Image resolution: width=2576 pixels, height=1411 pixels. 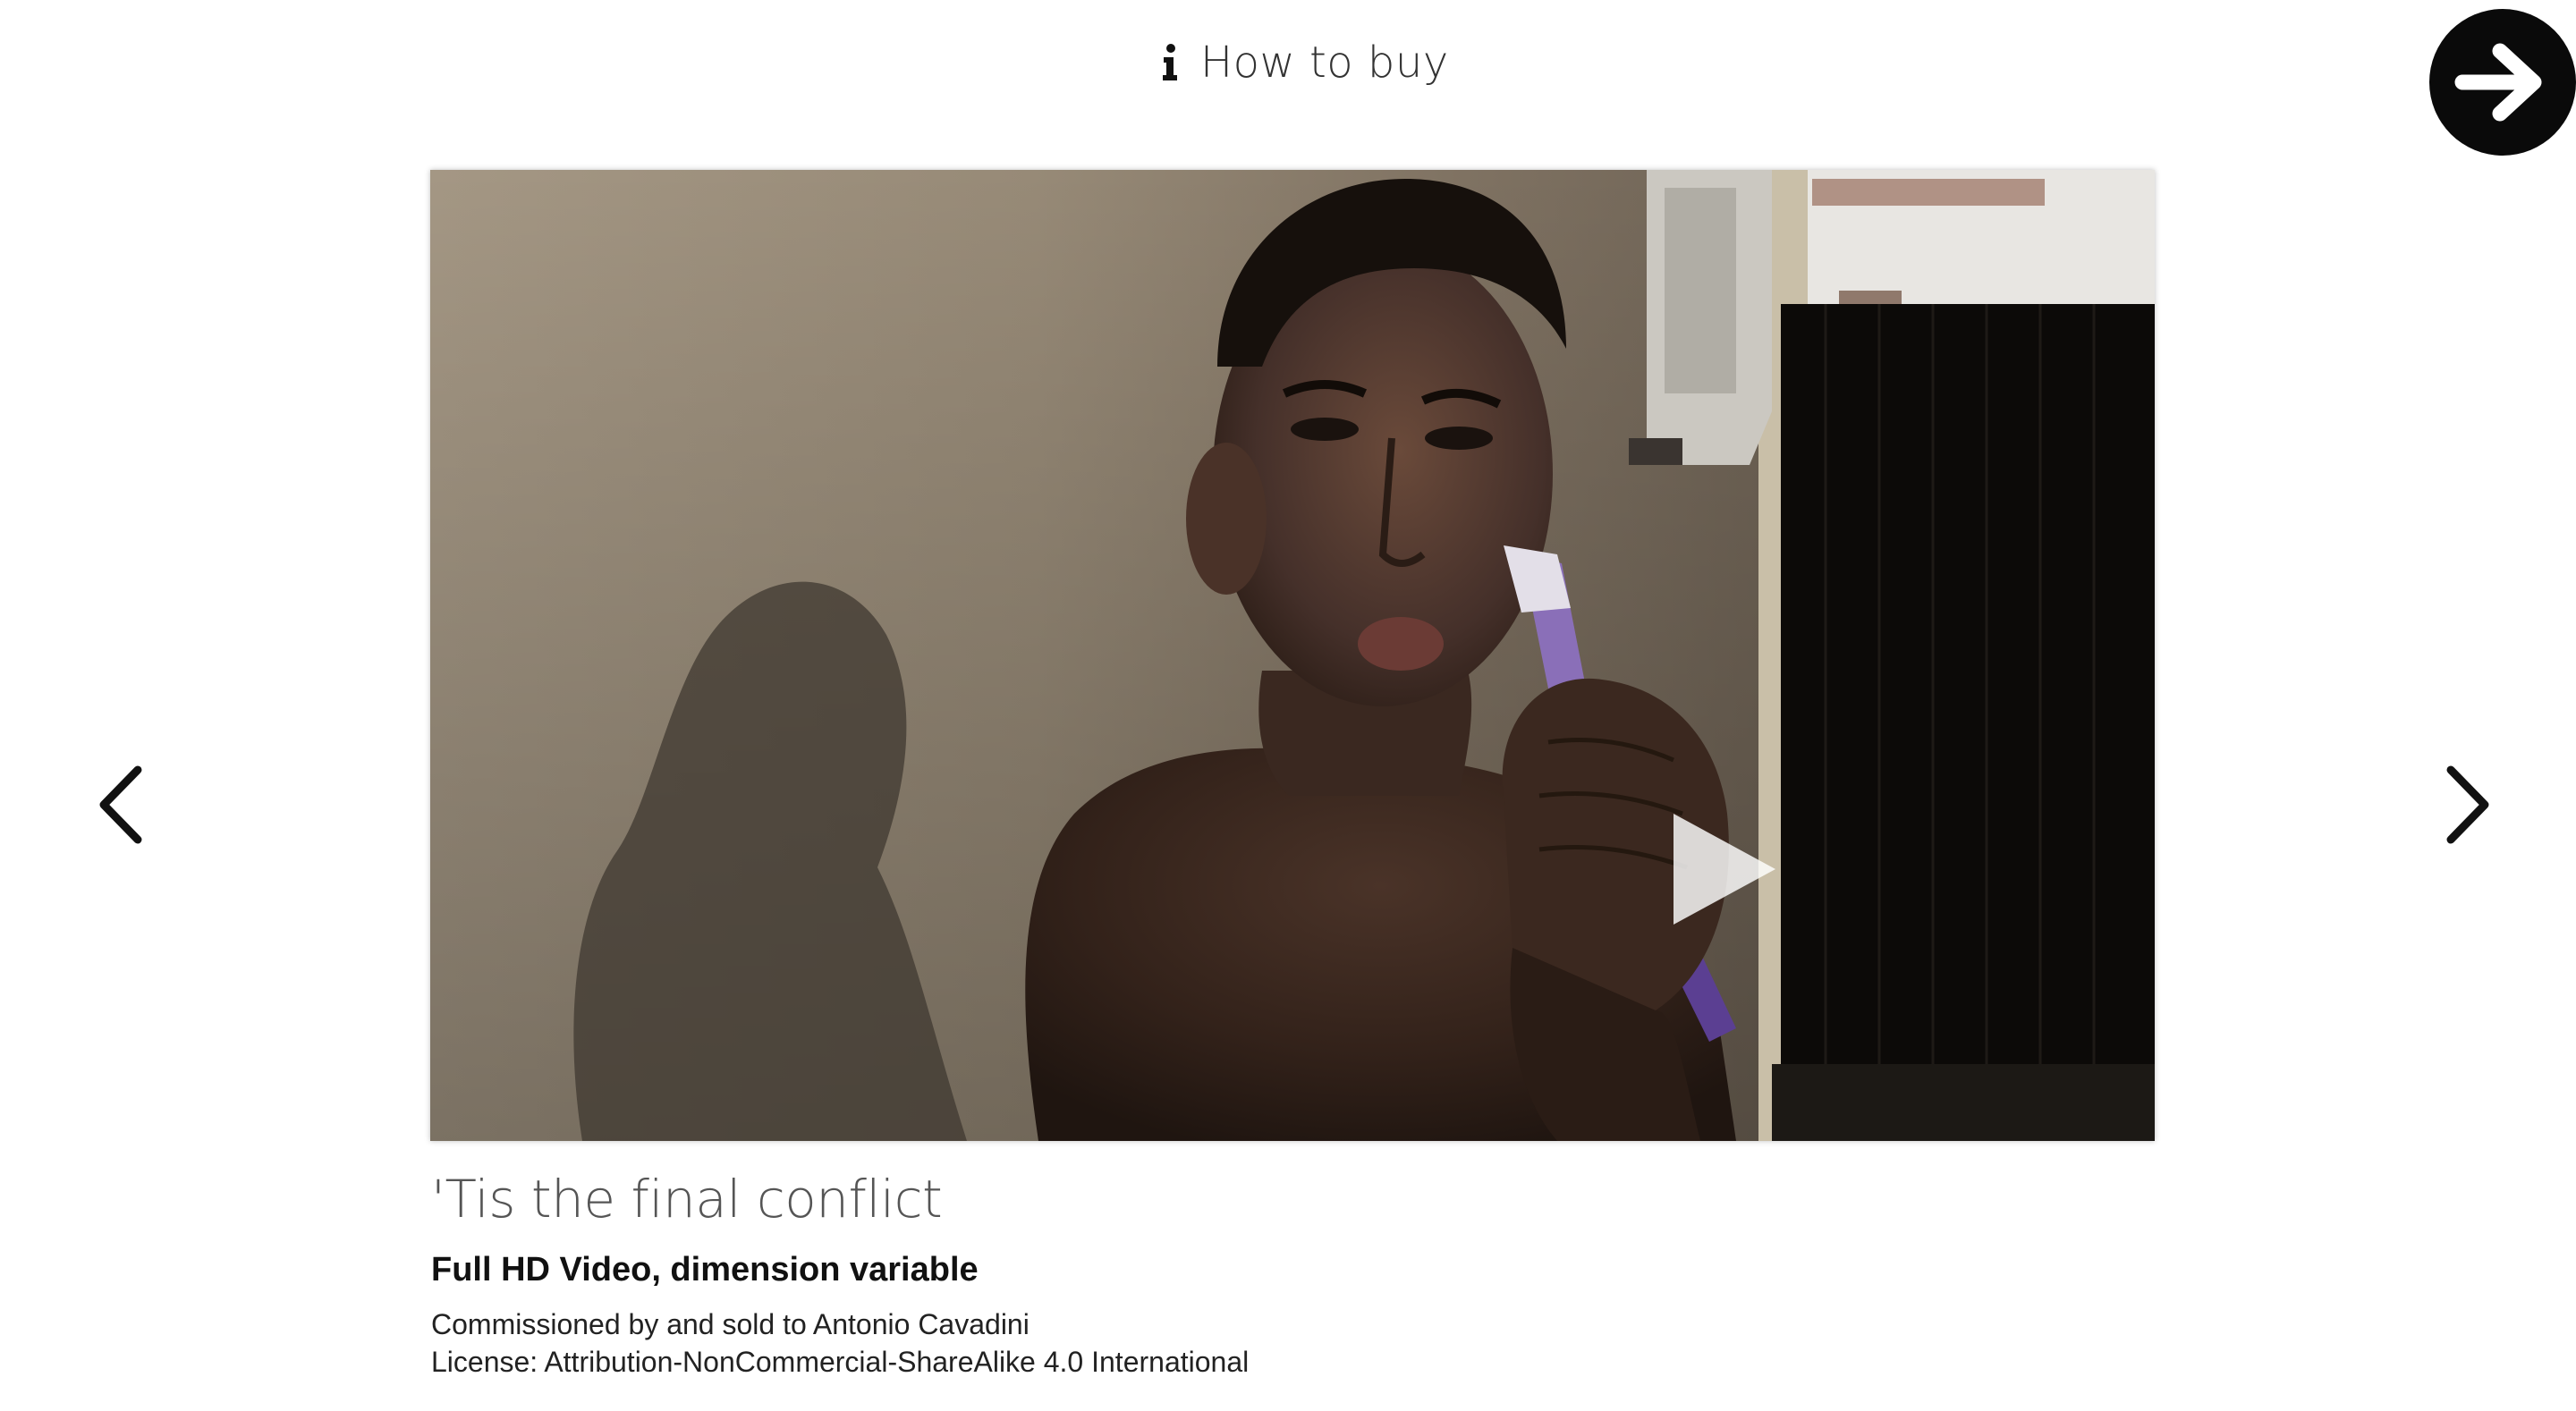 What do you see at coordinates (687, 1199) in the screenshot?
I see `artwork-title: 'Tis the final conflict` at bounding box center [687, 1199].